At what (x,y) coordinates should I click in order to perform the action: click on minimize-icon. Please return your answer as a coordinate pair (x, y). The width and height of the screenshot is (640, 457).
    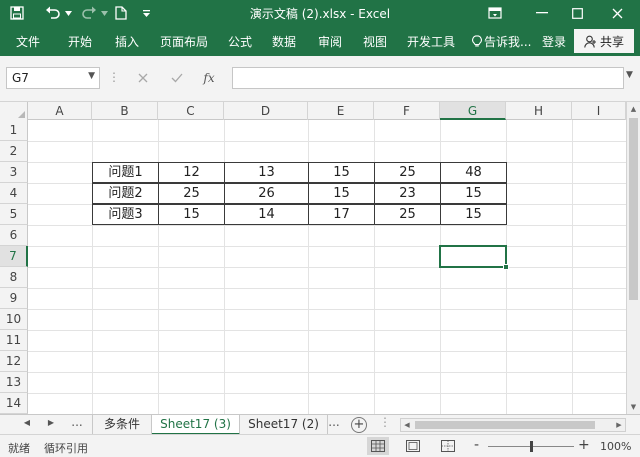
    Looking at the image, I should click on (542, 13).